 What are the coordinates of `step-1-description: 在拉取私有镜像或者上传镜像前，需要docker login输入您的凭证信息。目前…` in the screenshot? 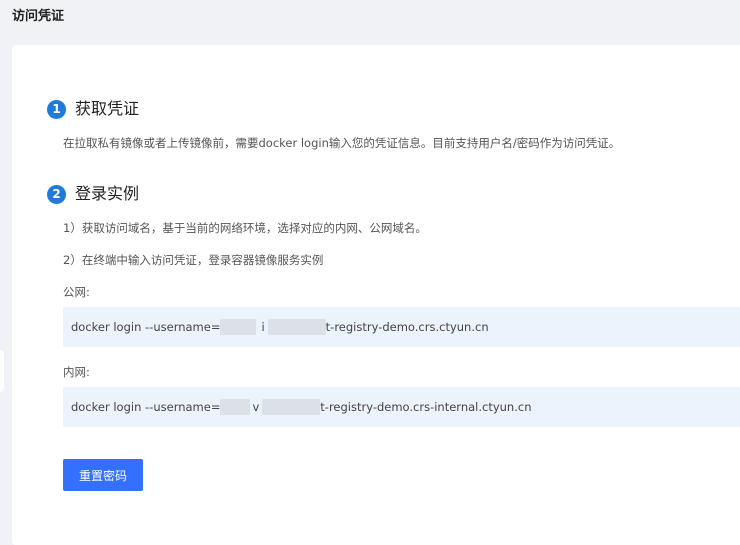 It's located at (342, 143).